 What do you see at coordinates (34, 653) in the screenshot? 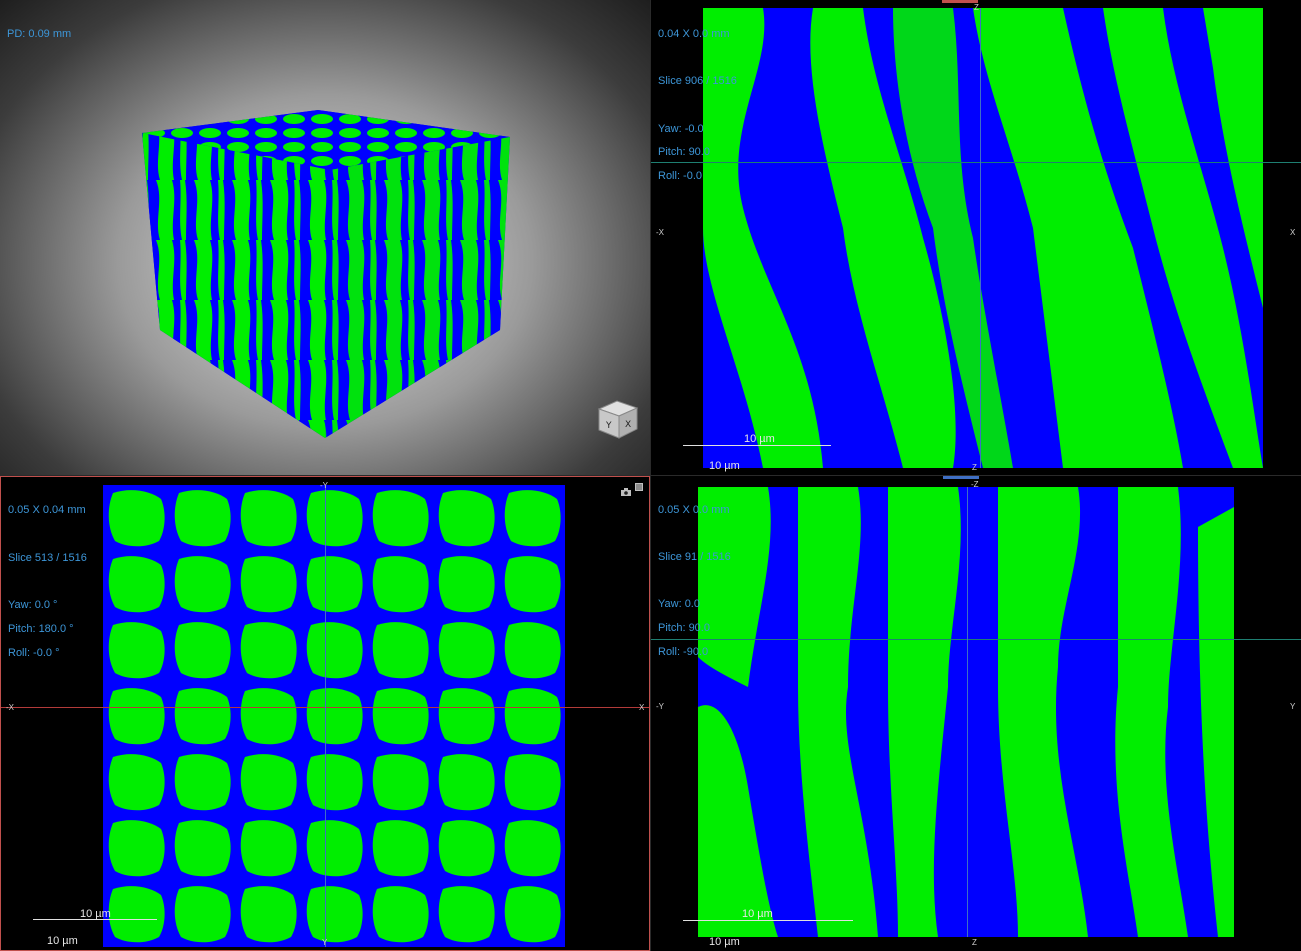
I see `slice-xy-roll: Roll: -0.0 °` at bounding box center [34, 653].